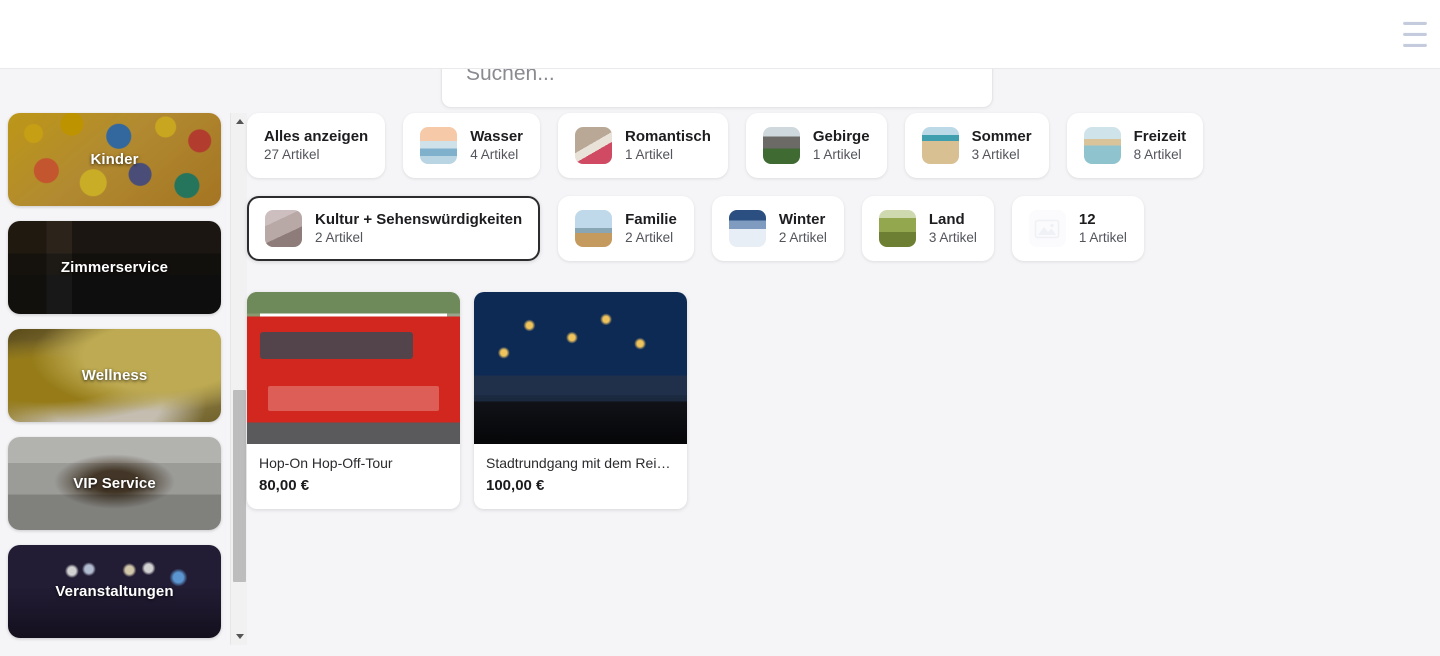 Image resolution: width=1440 pixels, height=656 pixels. I want to click on category-chip-romantisch: Romantisch 1 Artikel, so click(643, 145).